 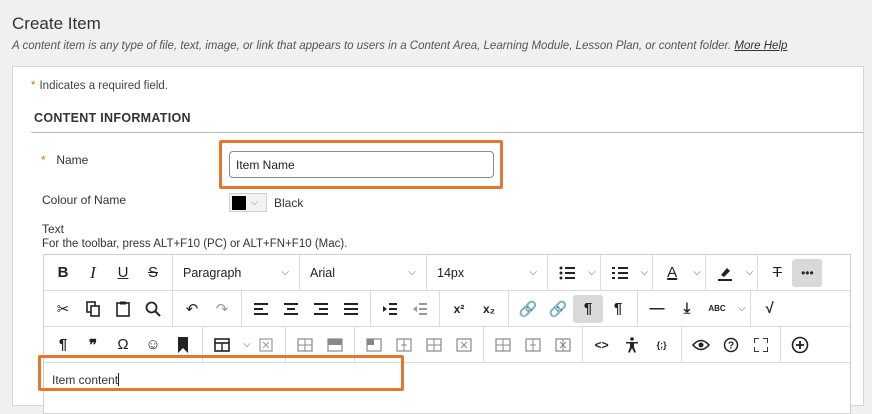 I want to click on cut-icon: ✂, so click(x=63, y=309).